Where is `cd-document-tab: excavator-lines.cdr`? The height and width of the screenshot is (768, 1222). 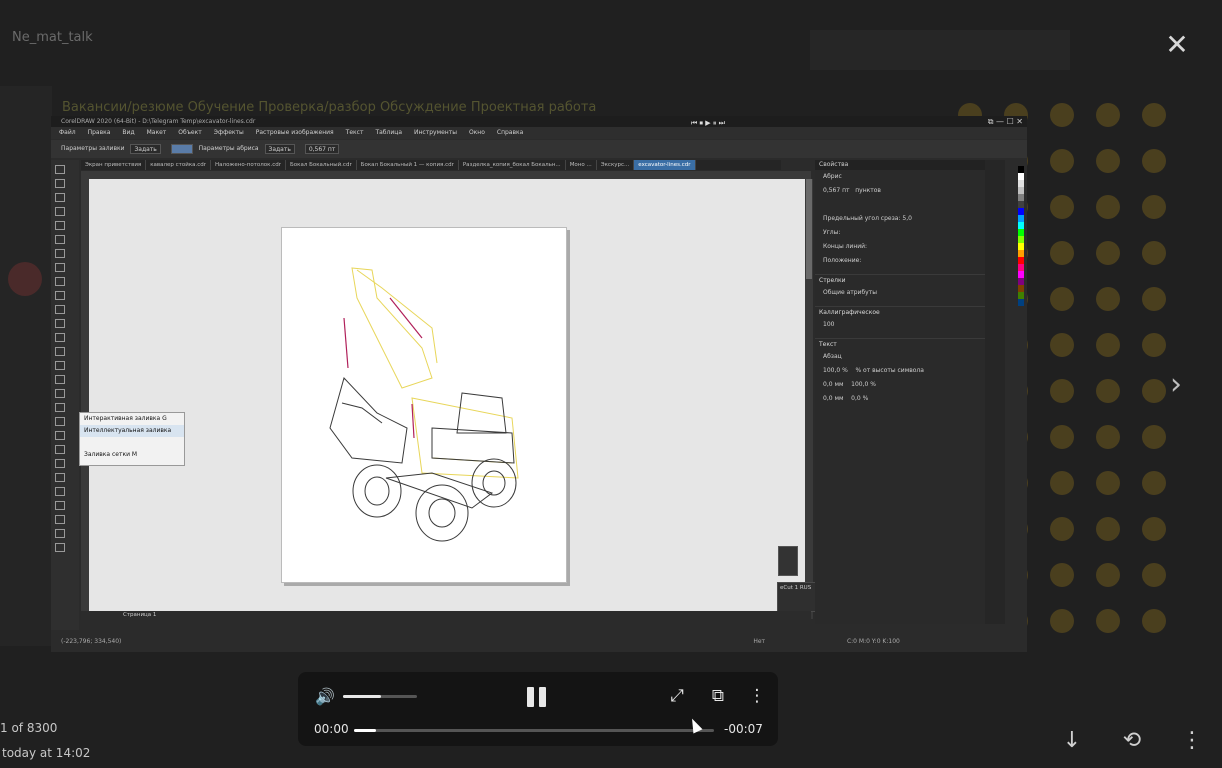 cd-document-tab: excavator-lines.cdr is located at coordinates (665, 165).